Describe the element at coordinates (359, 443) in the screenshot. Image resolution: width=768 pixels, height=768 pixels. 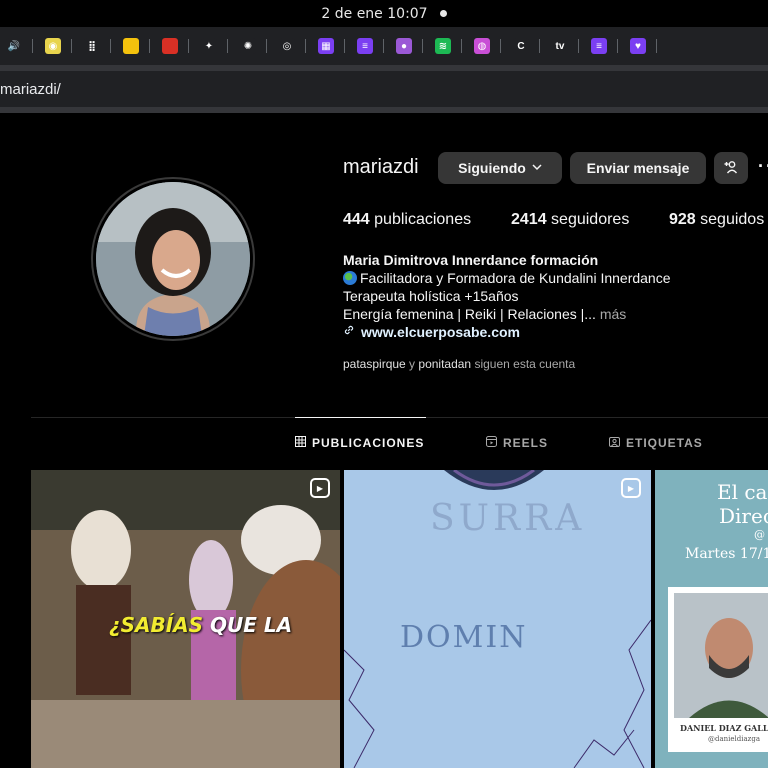
I see `tab-posts: PUBLICACIONES` at that location.